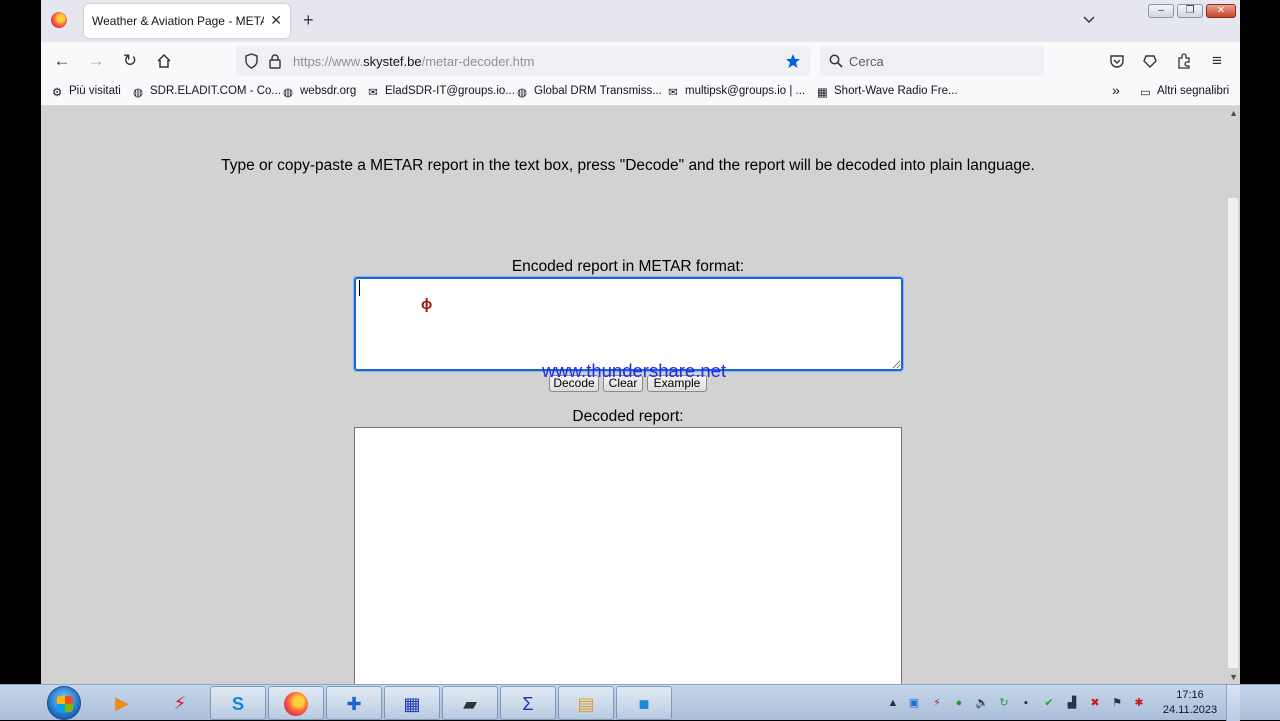 The width and height of the screenshot is (1280, 721). Describe the element at coordinates (412, 703) in the screenshot. I see `taskbar-grid-app: ▦` at that location.